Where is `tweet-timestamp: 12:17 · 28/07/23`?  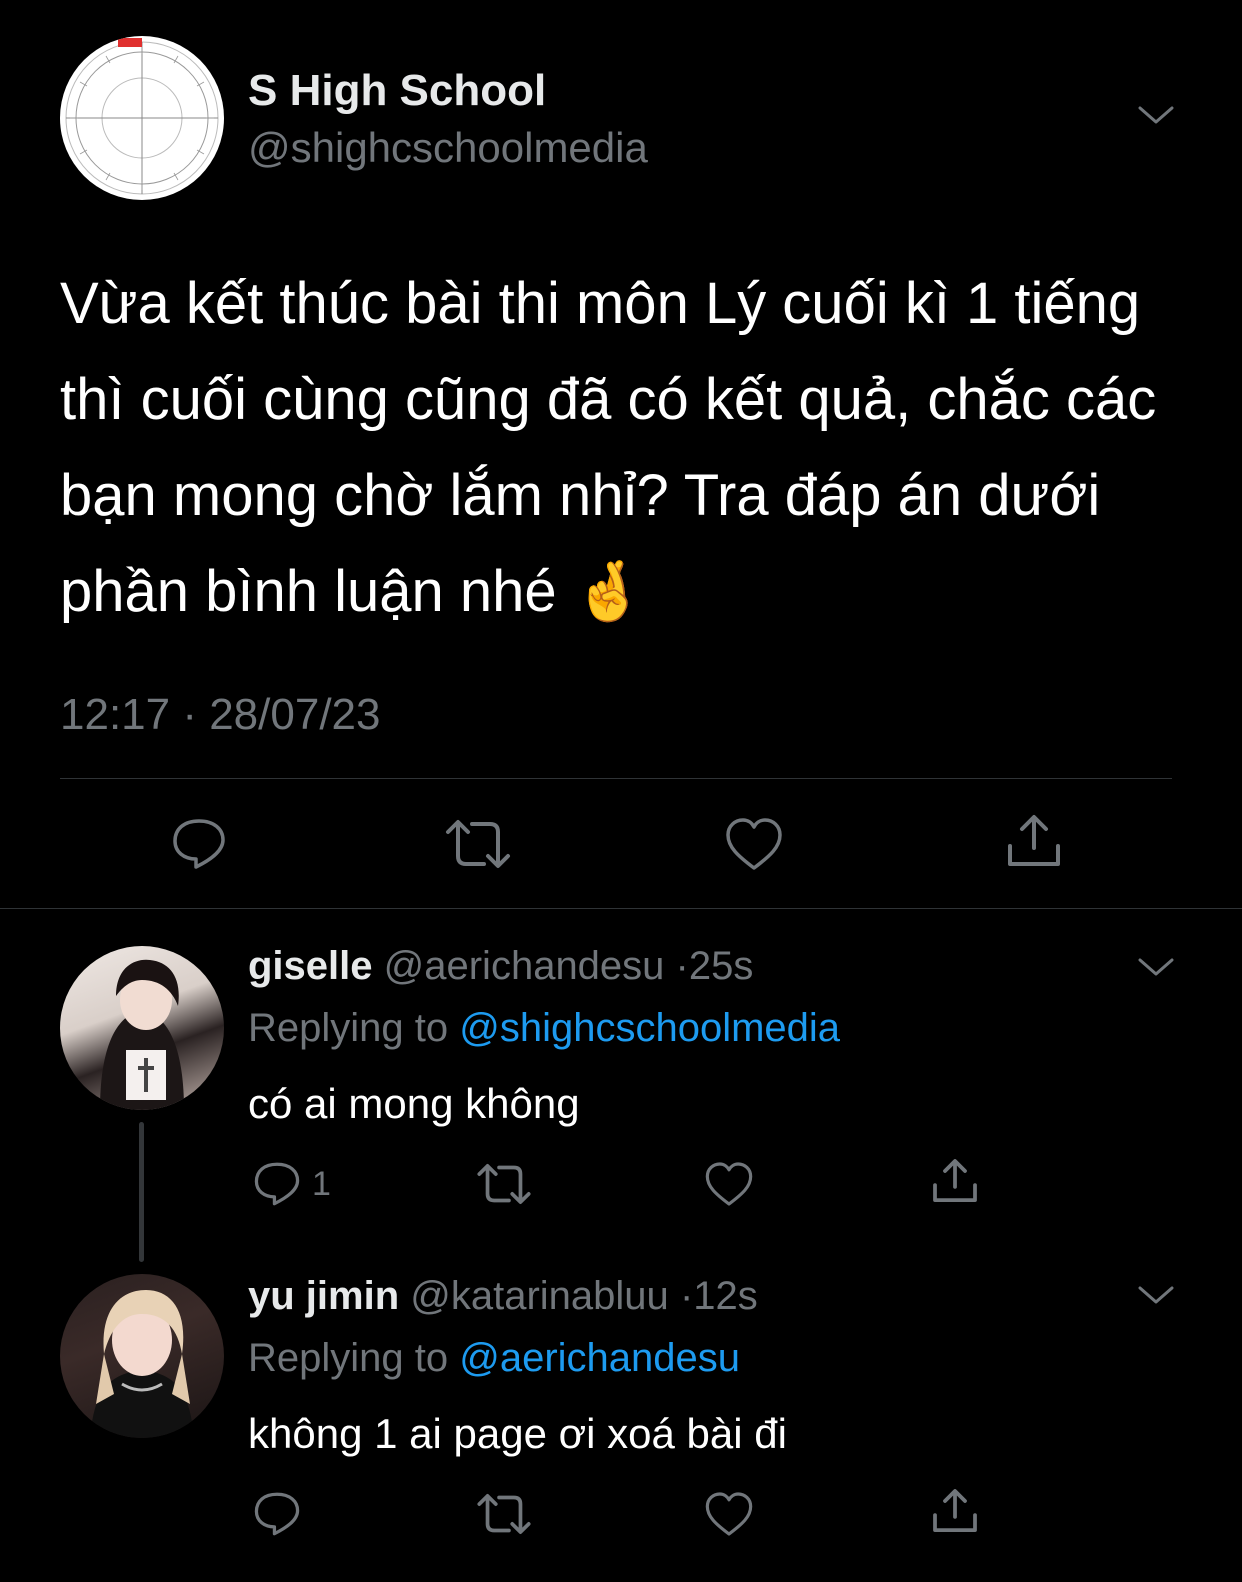 tweet-timestamp: 12:17 · 28/07/23 is located at coordinates (220, 714).